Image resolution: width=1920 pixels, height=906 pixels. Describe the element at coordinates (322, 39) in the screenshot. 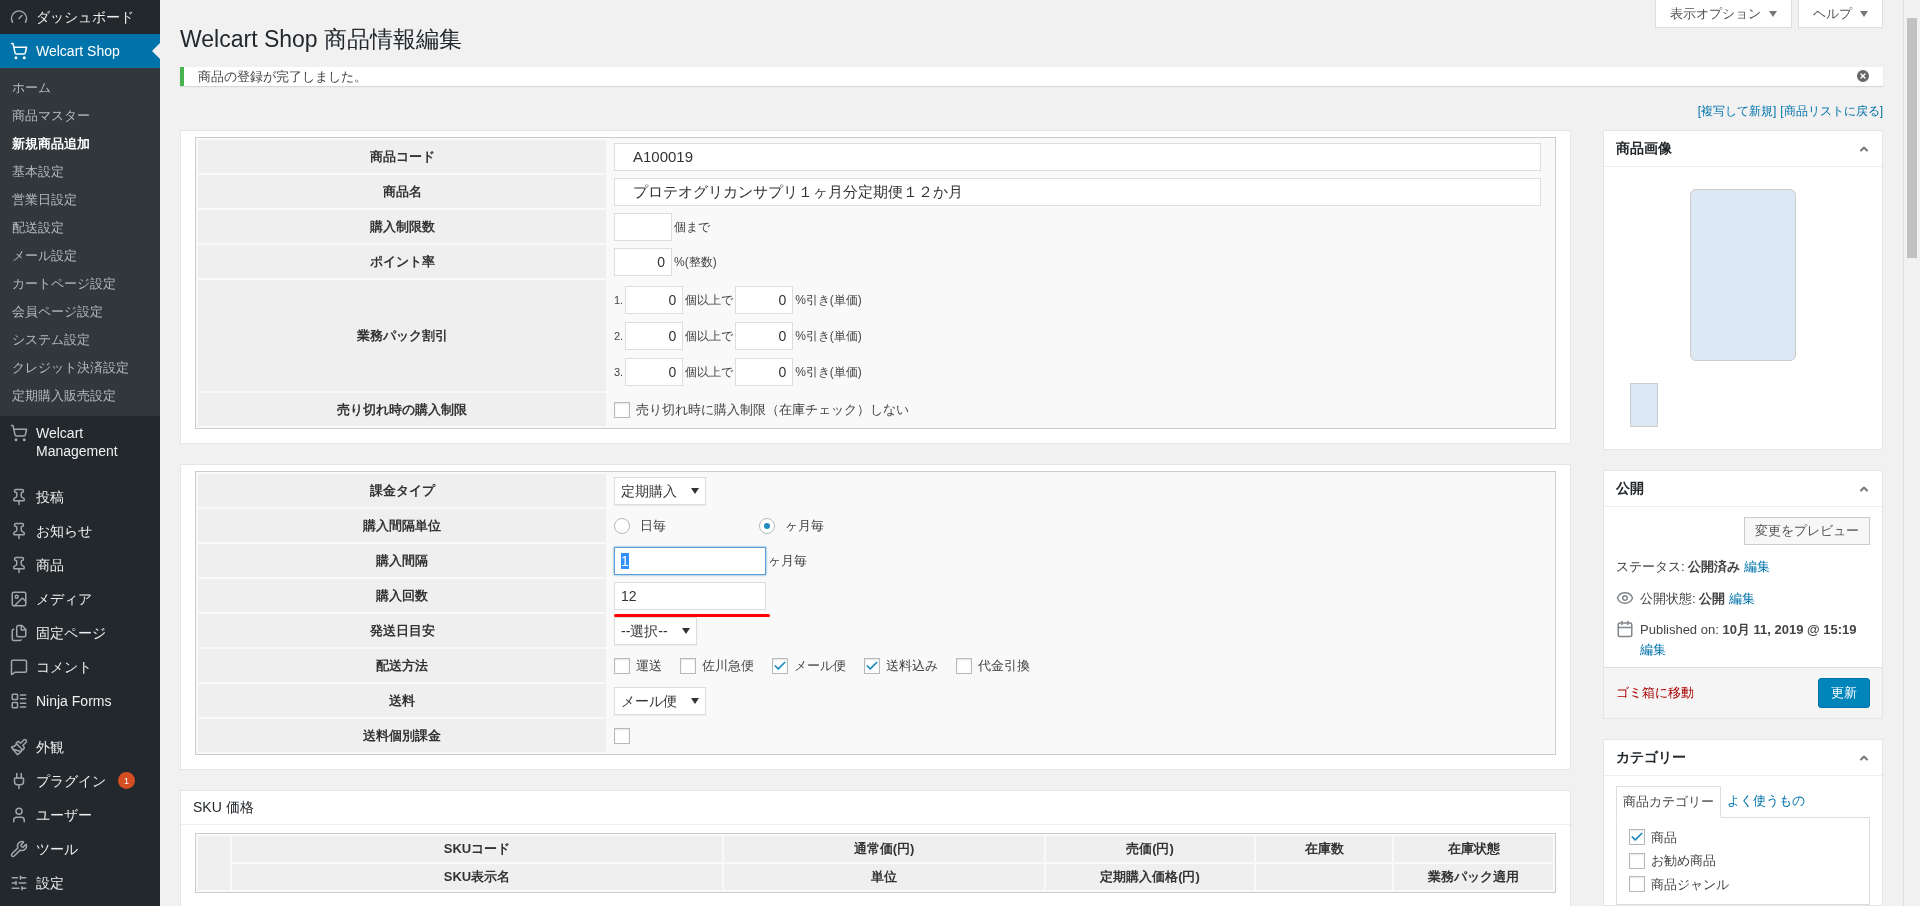

I see `page-title: Welcart Shop 商品情報編集` at that location.